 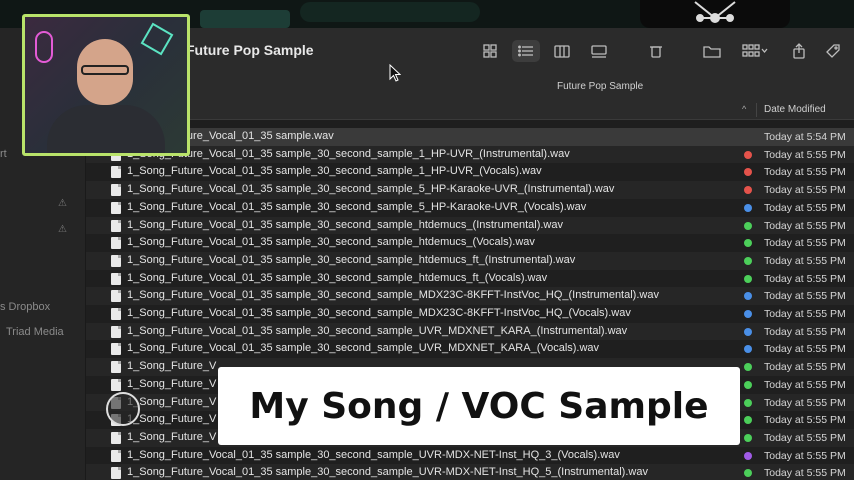 What do you see at coordinates (35, 332) in the screenshot?
I see `sidebar-item-triad-media: Triad Media` at bounding box center [35, 332].